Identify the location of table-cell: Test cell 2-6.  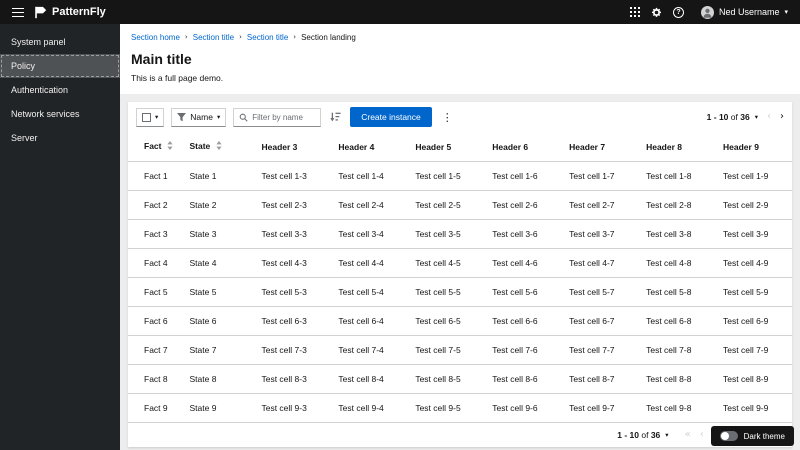
(523, 205).